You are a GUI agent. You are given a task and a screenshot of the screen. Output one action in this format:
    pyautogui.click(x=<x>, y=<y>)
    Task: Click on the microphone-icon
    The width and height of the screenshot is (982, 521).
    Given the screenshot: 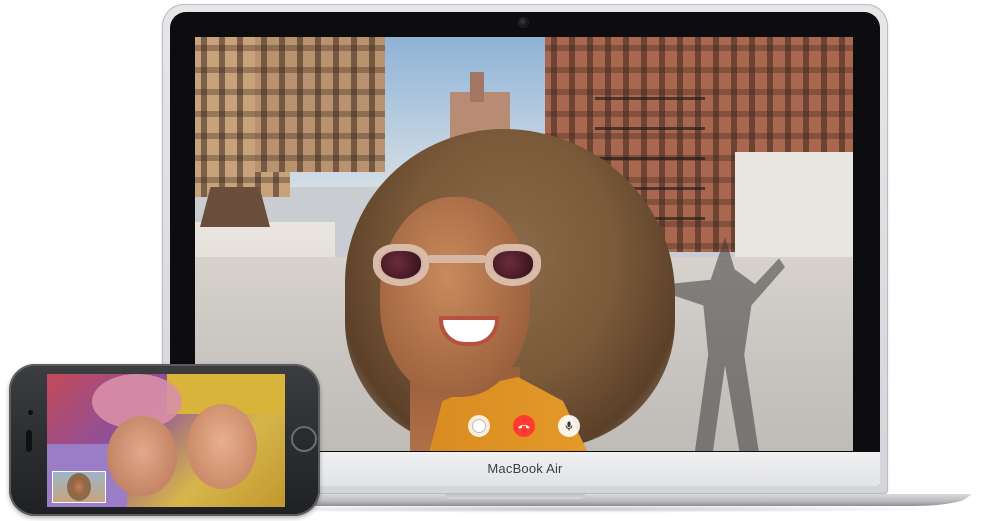 What is the action you would take?
    pyautogui.click(x=569, y=426)
    